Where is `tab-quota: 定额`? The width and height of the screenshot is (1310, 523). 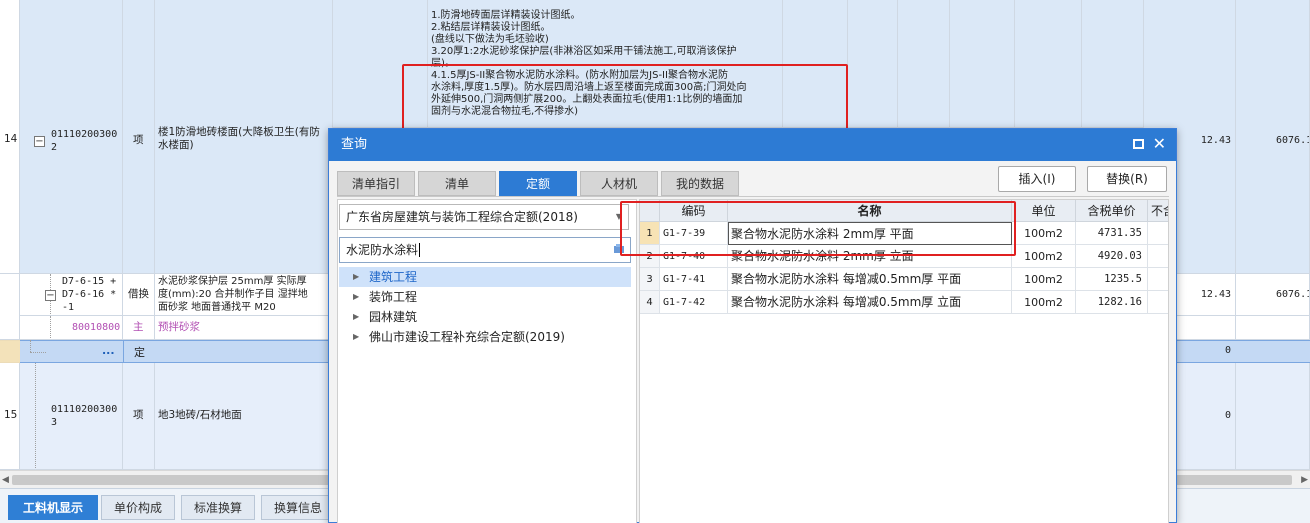 tab-quota: 定额 is located at coordinates (538, 183).